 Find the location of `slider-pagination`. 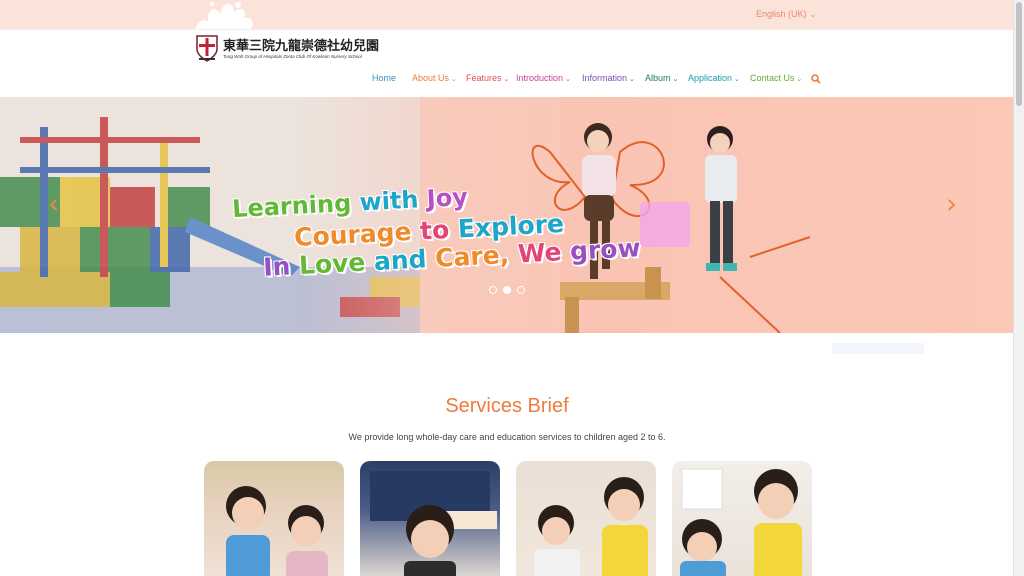

slider-pagination is located at coordinates (510, 287).